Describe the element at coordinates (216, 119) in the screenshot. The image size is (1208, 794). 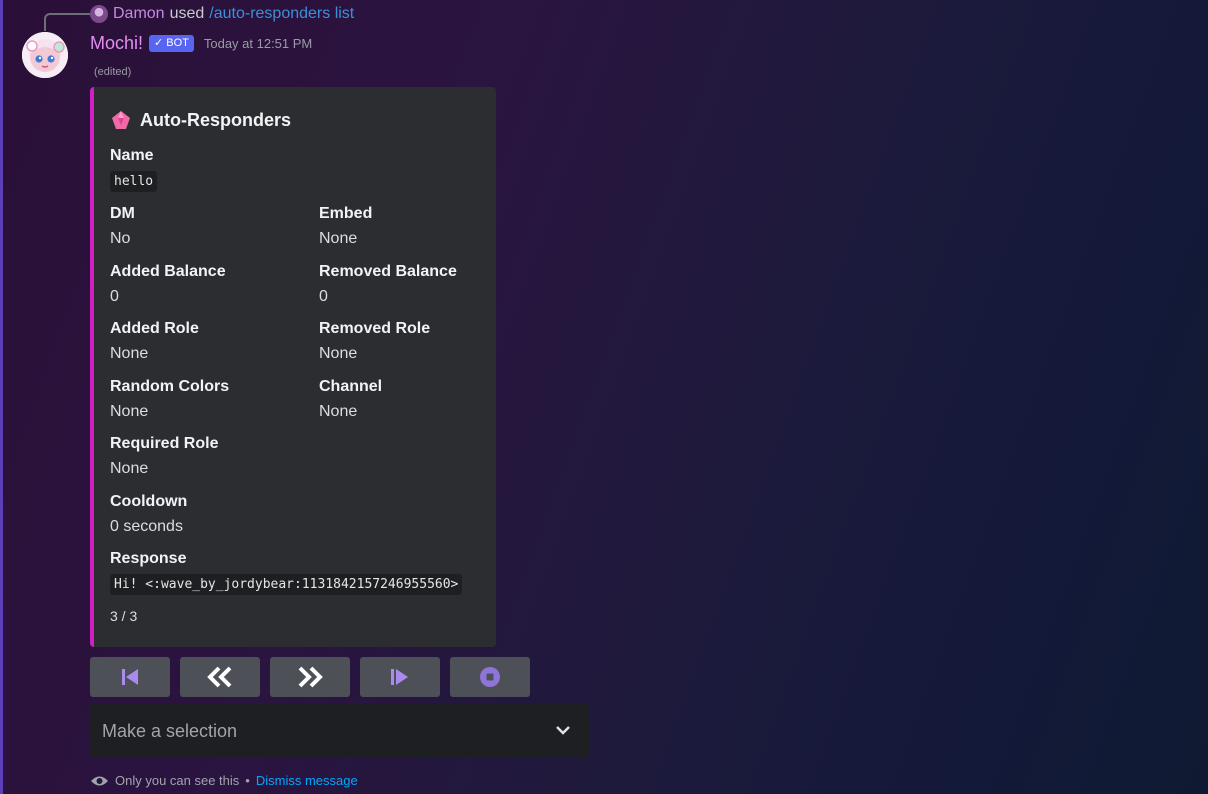
I see `embed-title-text: Auto-Responders` at that location.